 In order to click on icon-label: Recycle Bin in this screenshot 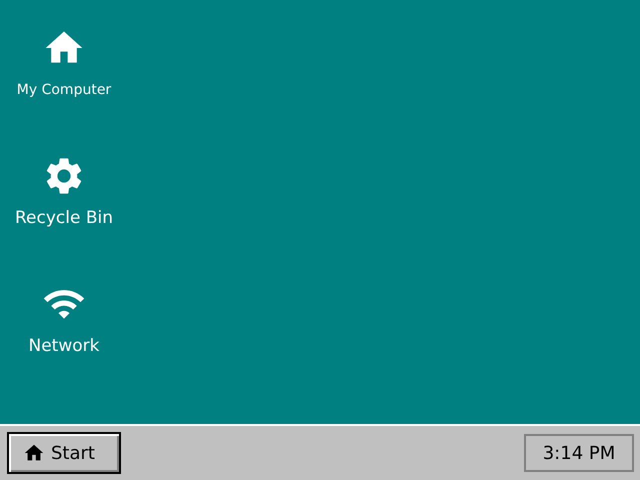, I will do `click(63, 218)`.